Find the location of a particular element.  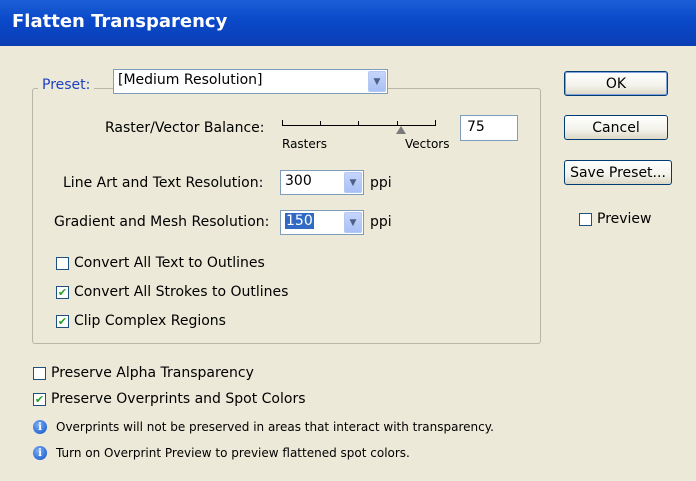

line-art-resolution-select: 300 ▼ is located at coordinates (322, 182).